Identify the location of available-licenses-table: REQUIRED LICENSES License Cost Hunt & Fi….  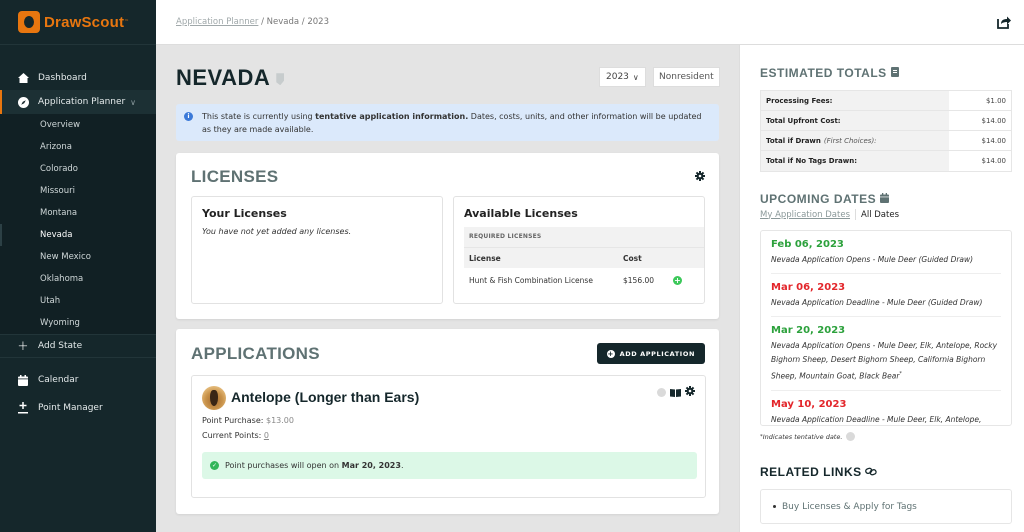
(584, 259).